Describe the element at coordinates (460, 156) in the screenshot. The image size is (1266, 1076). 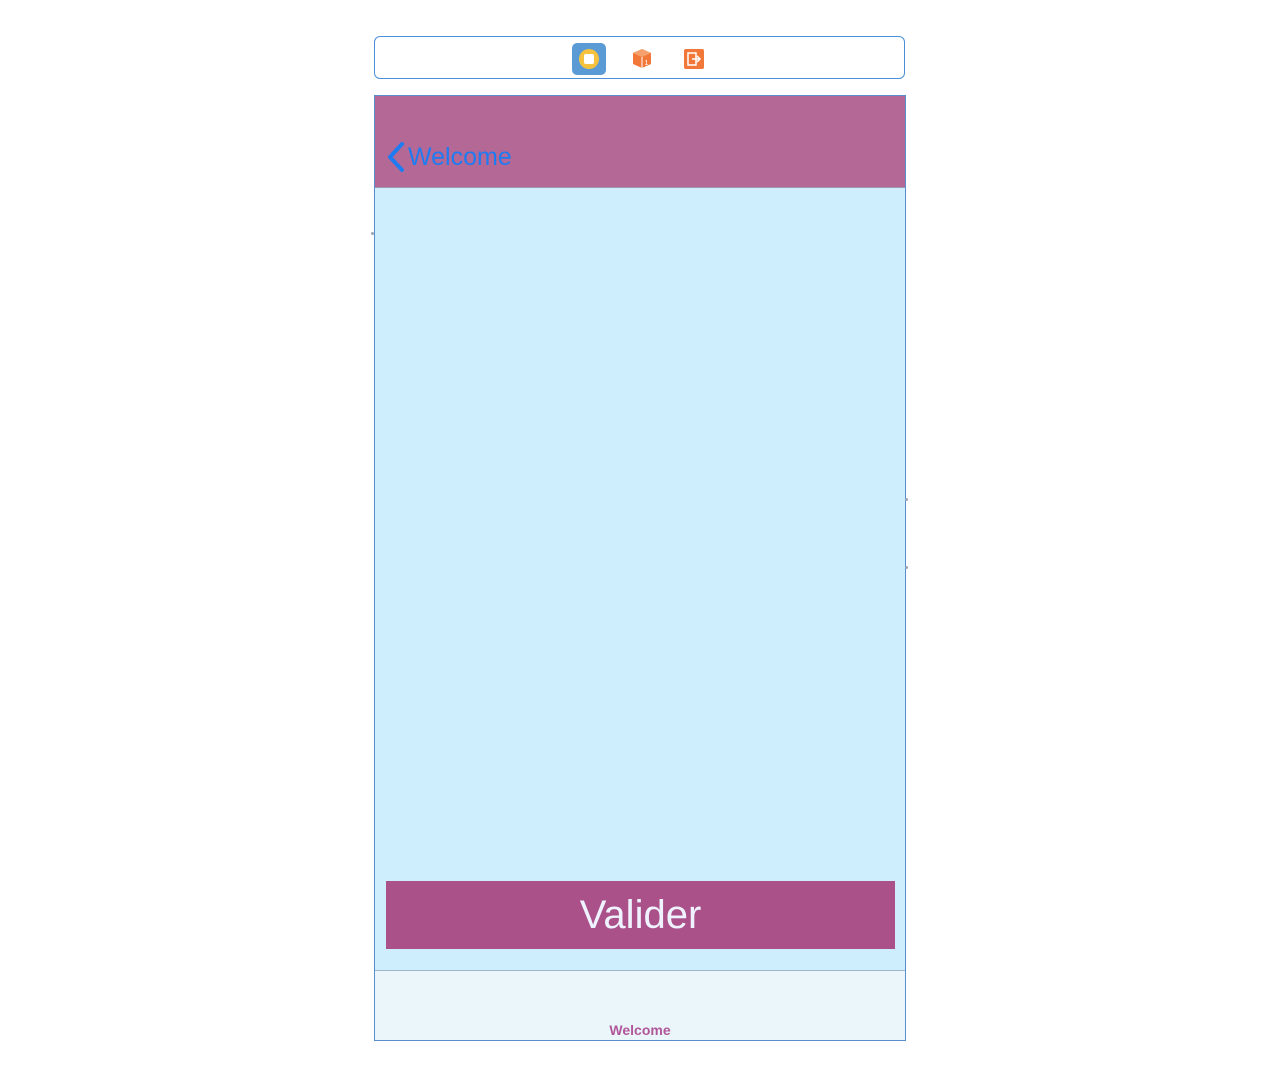
I see `back-button-label: Welcome` at that location.